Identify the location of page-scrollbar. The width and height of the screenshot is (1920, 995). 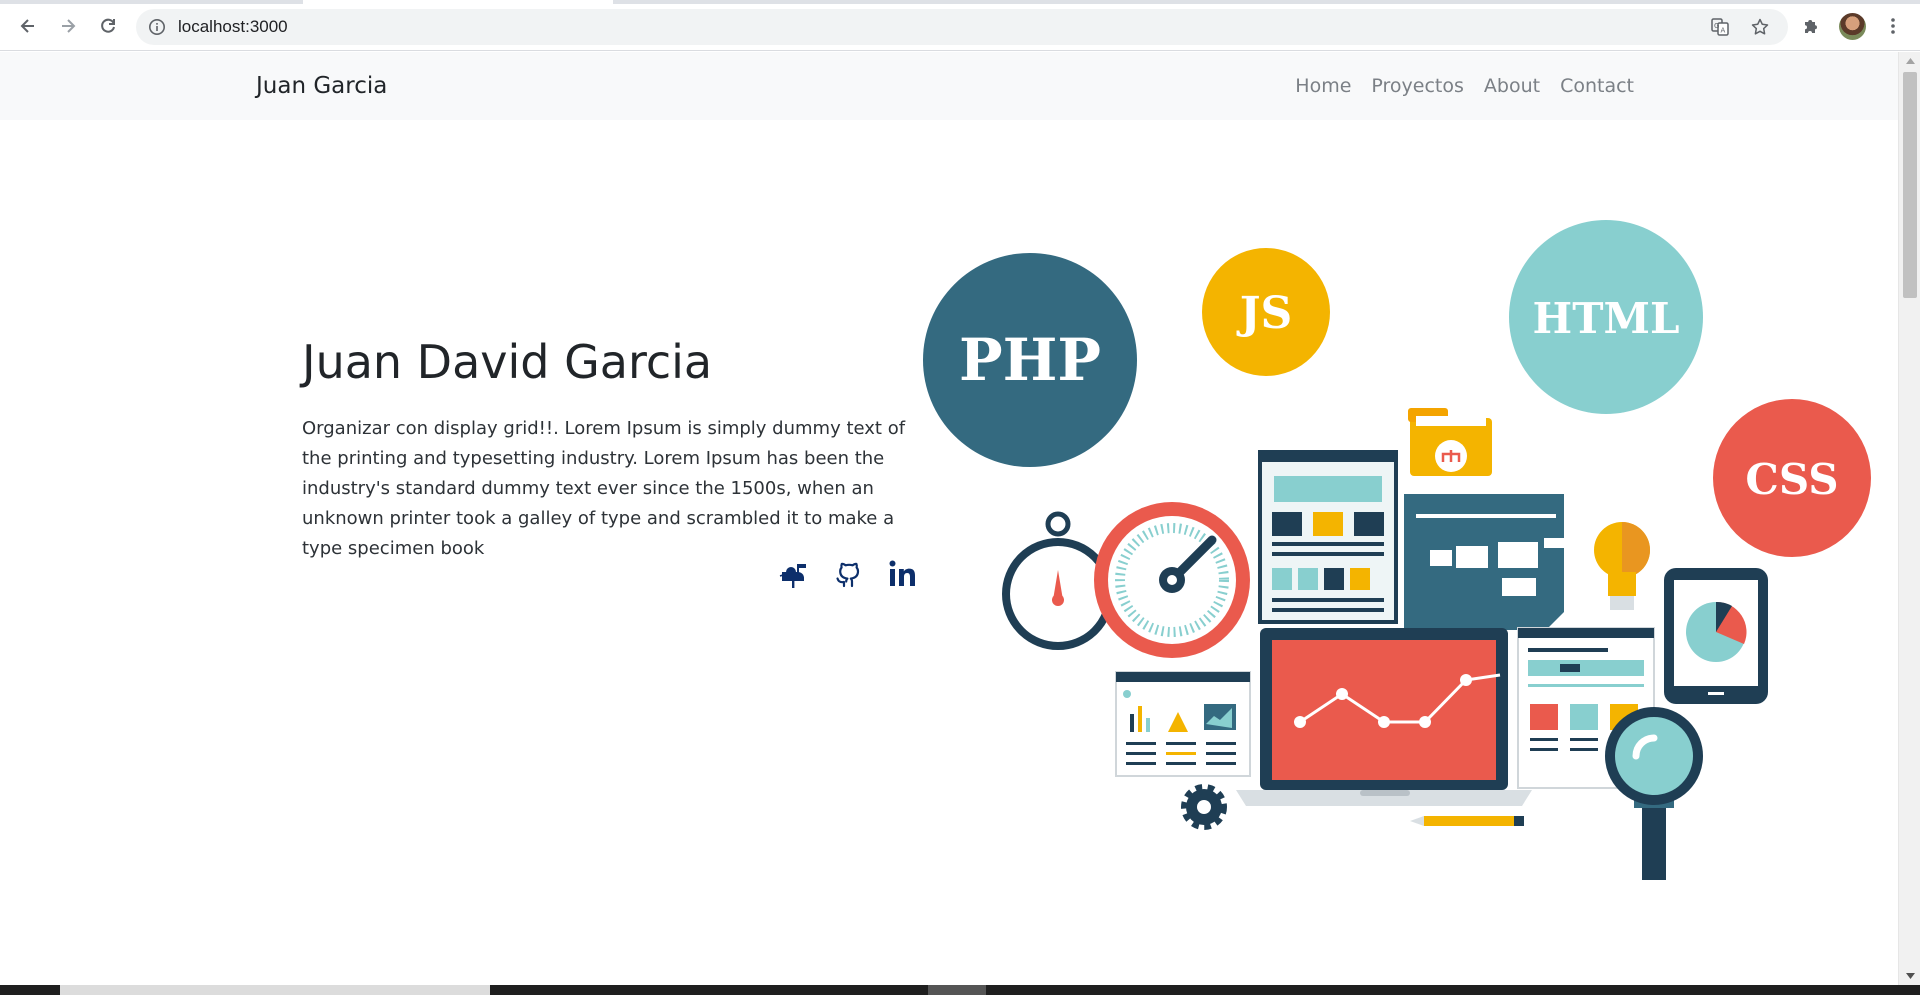
(1909, 518).